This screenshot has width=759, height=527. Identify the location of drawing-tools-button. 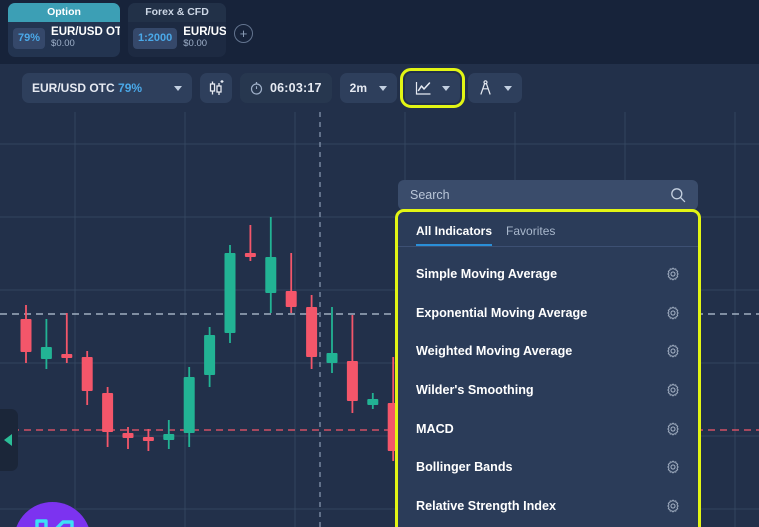
(494, 88).